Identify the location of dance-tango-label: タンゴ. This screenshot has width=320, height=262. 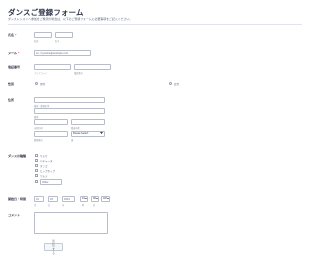
(44, 166).